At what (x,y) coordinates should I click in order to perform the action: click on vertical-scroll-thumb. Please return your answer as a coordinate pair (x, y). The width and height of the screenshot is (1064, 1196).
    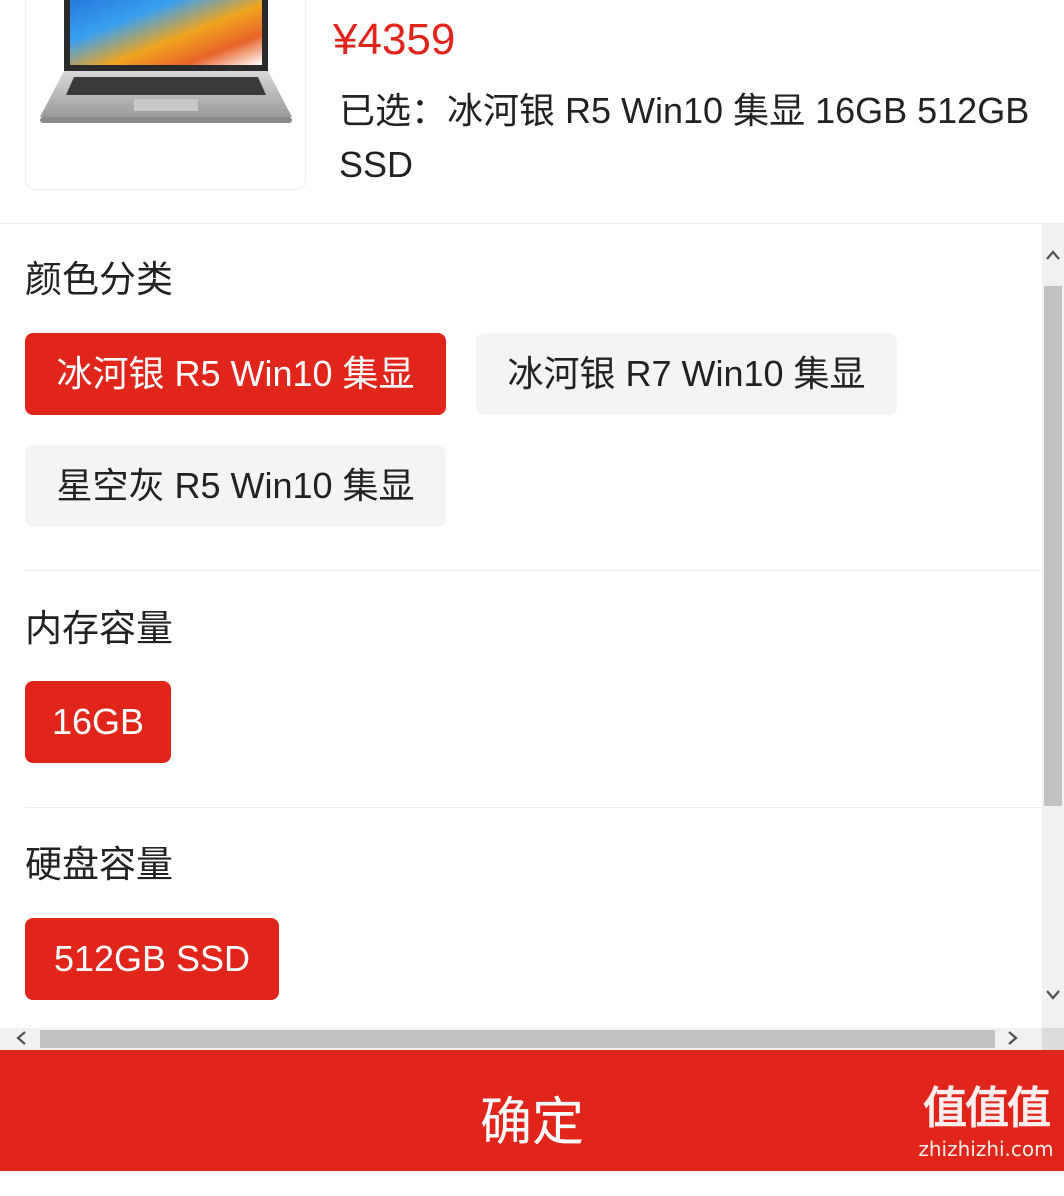
    Looking at the image, I should click on (1053, 546).